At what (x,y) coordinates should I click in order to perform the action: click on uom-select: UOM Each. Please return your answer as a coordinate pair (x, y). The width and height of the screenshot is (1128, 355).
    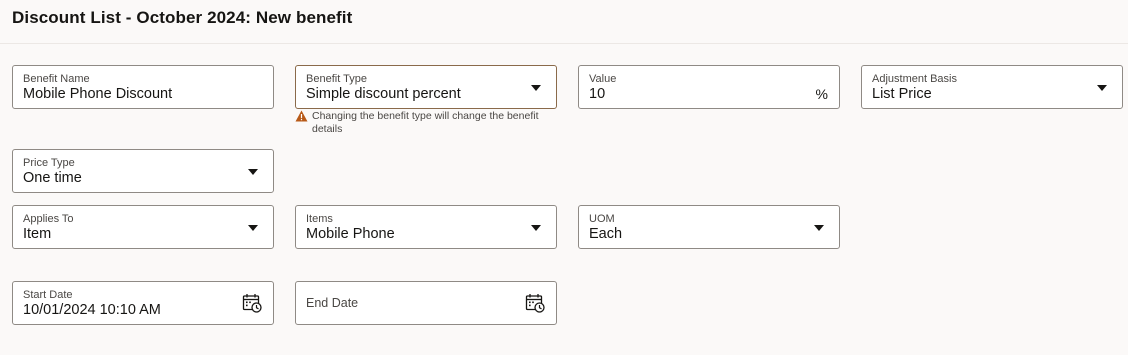
    Looking at the image, I should click on (709, 227).